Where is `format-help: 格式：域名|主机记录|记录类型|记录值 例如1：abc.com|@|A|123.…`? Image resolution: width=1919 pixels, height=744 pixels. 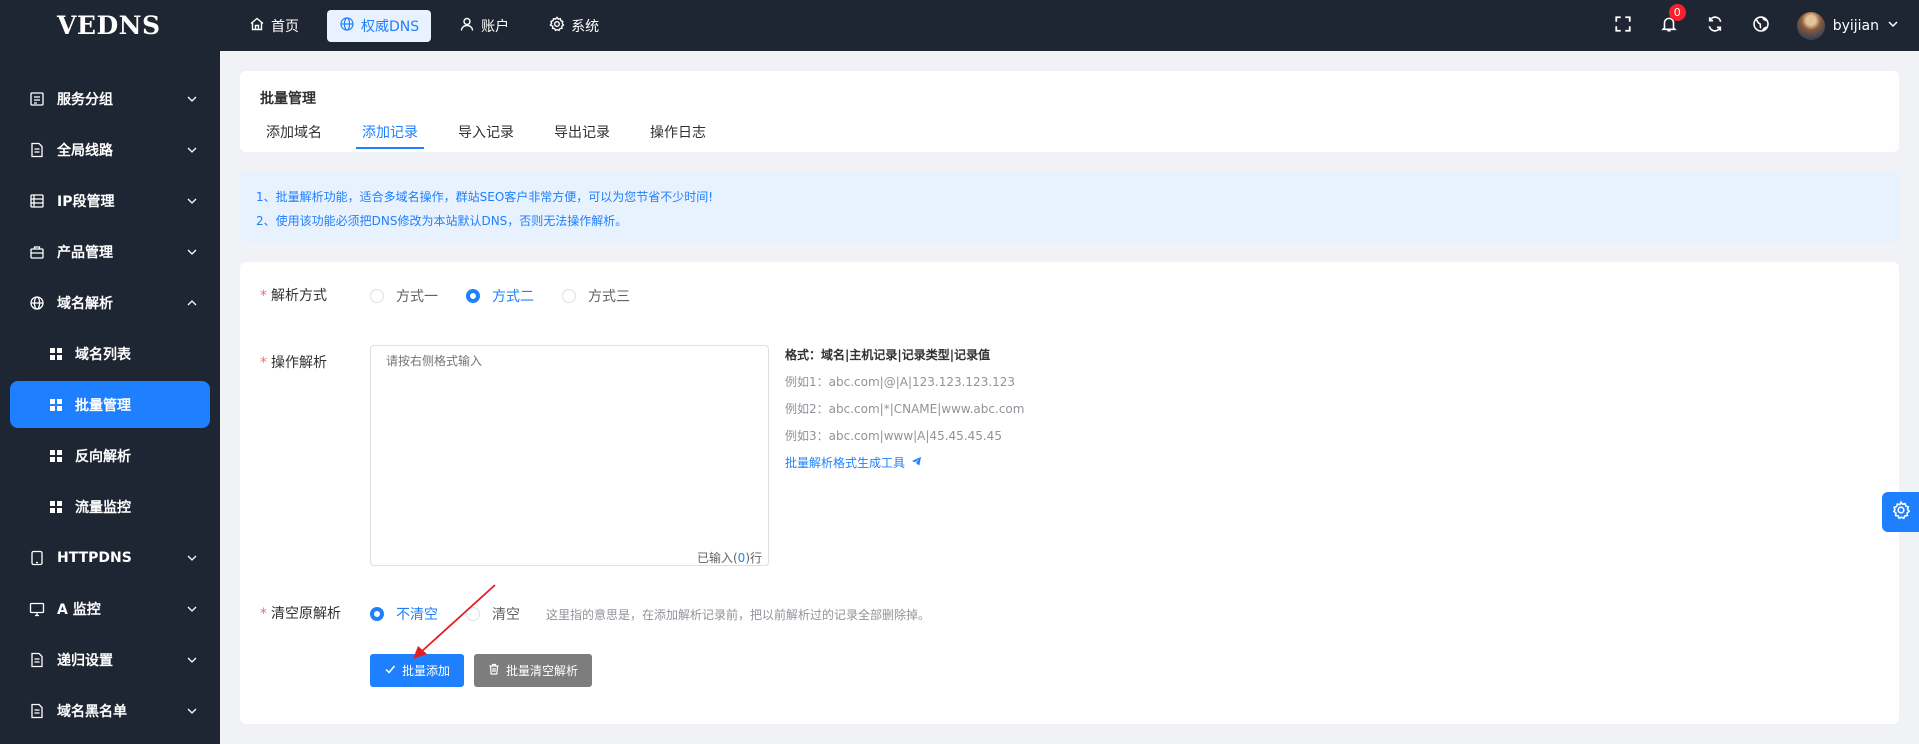 format-help: 格式：域名|主机记录|记录类型|记录值 例如1：abc.com|@|A|123.… is located at coordinates (904, 409).